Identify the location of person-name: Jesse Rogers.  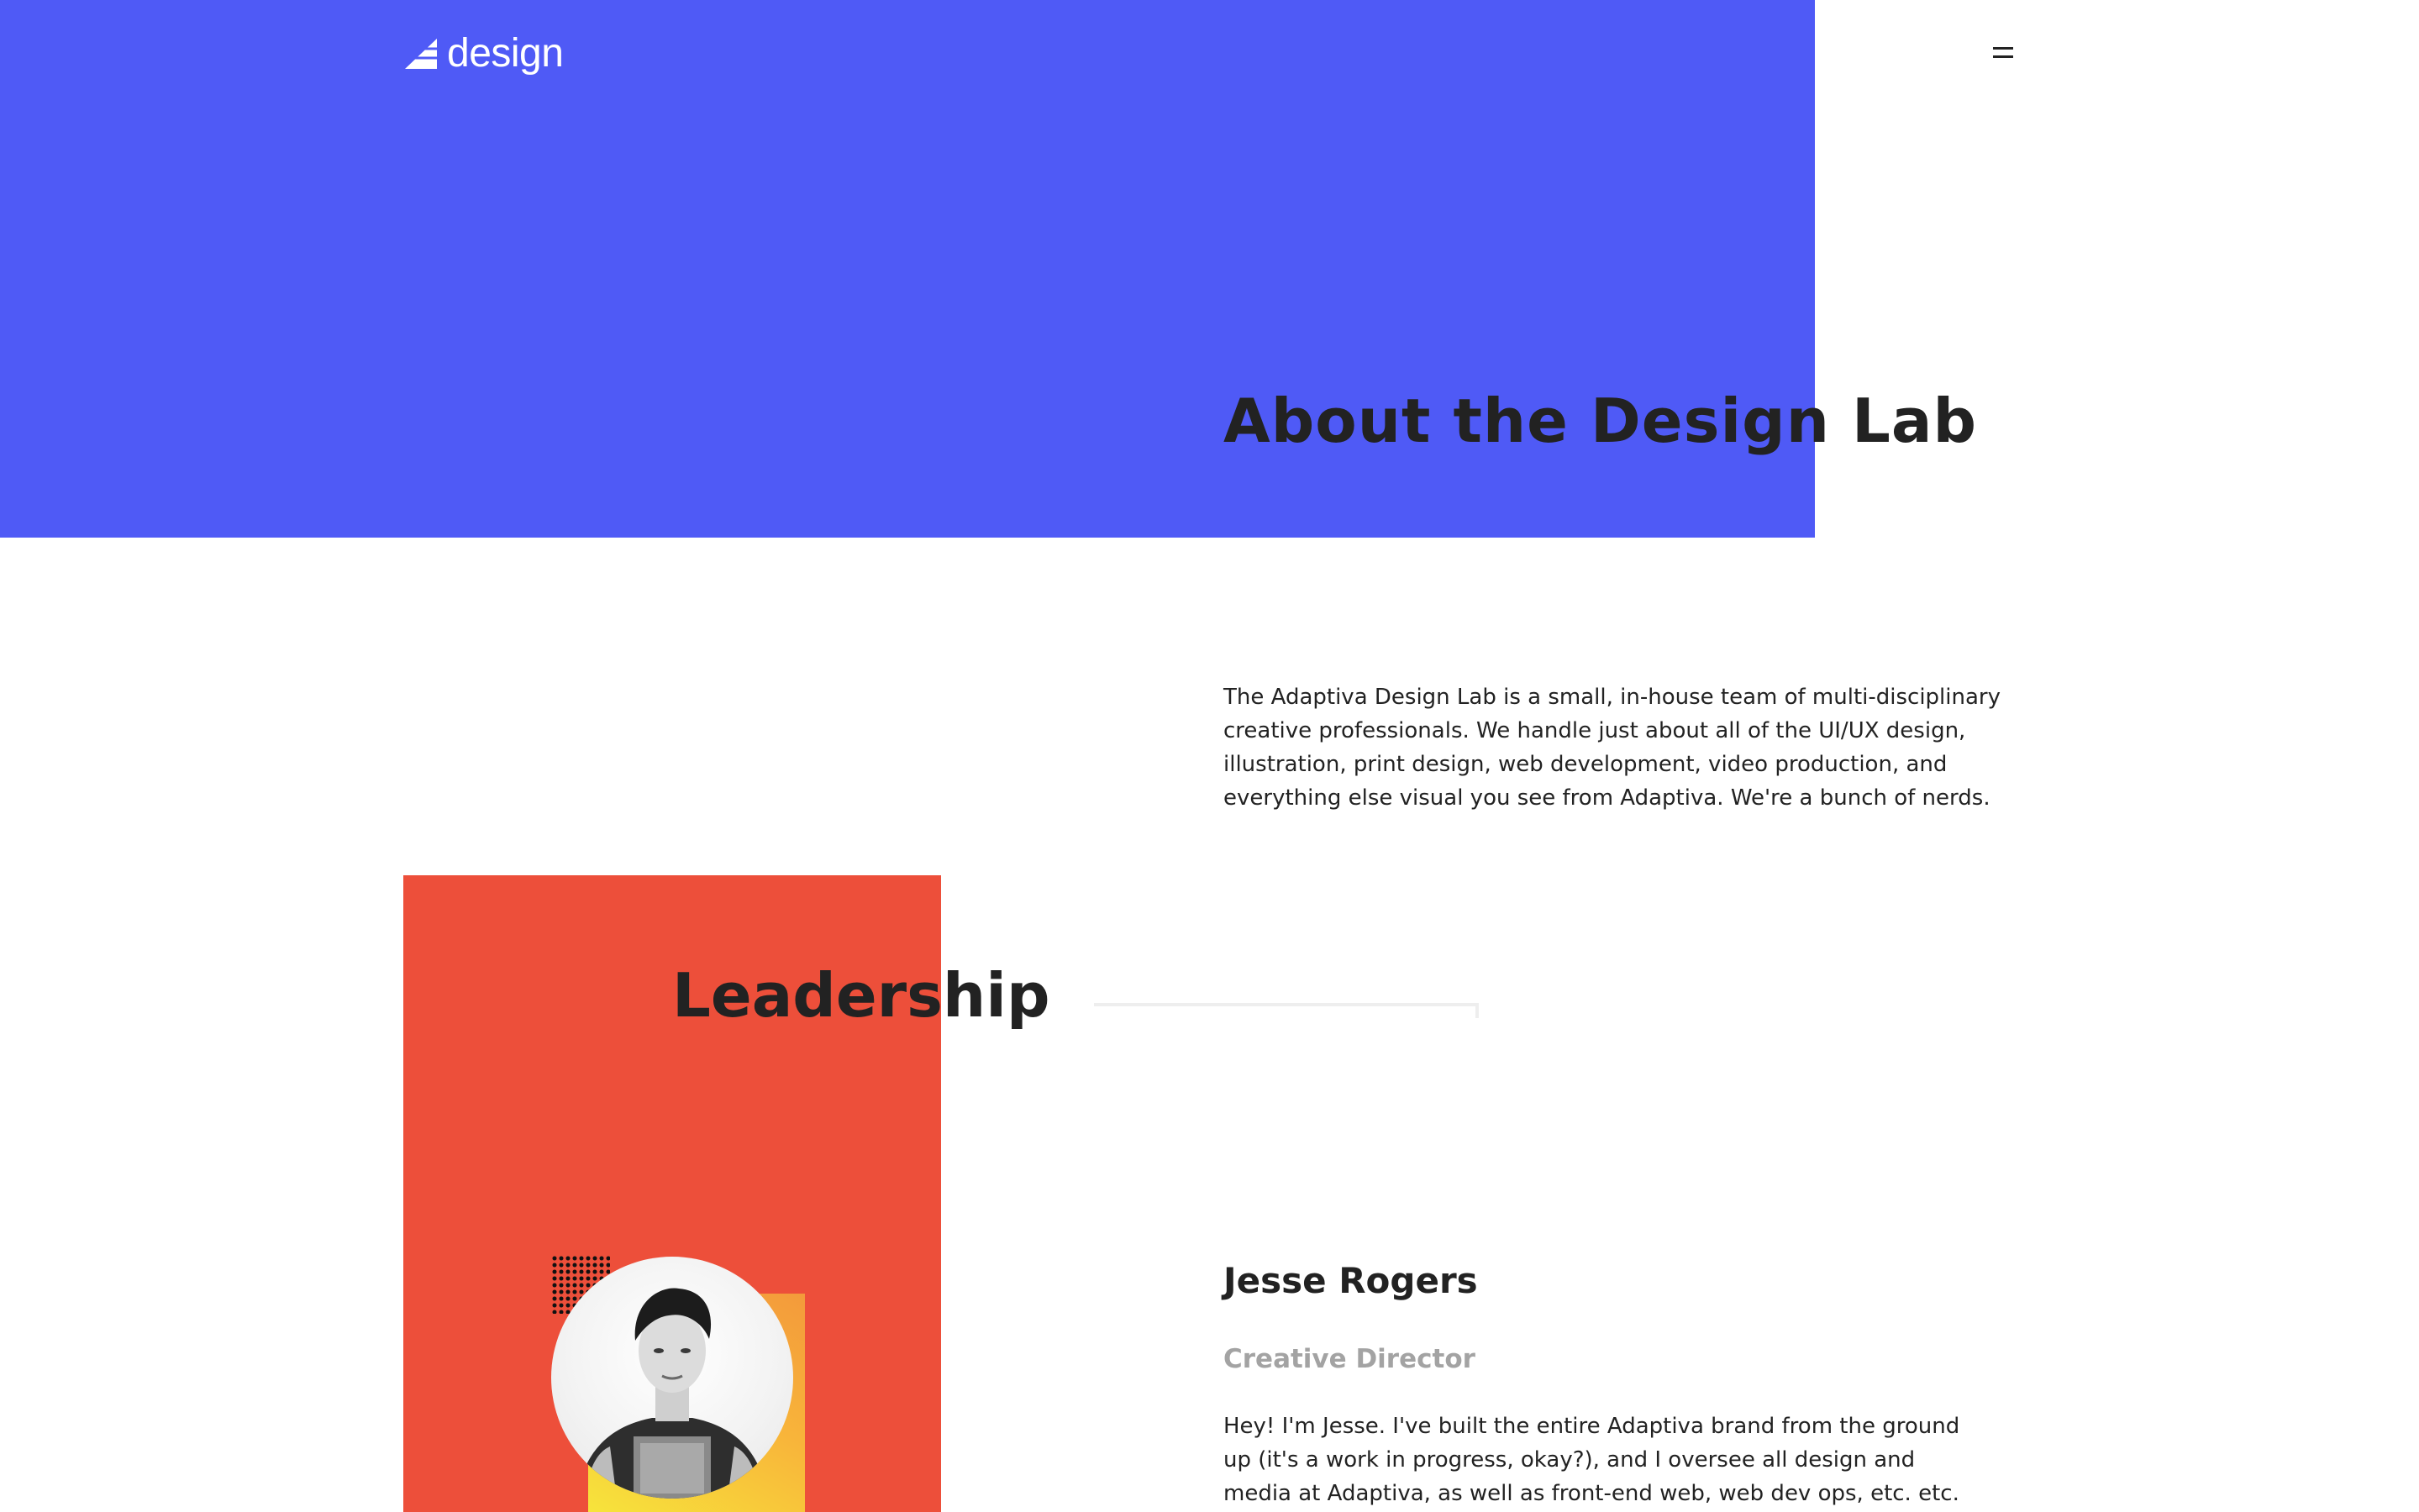
(1350, 1280).